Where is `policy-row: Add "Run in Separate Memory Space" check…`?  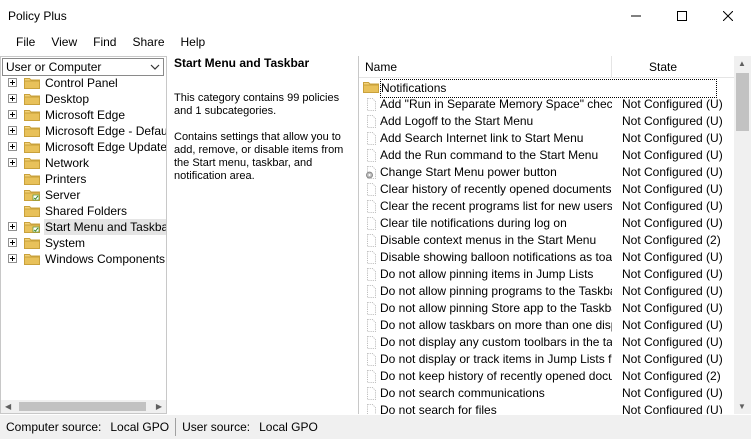
policy-row: Add "Run in Separate Memory Space" check… is located at coordinates (547, 104).